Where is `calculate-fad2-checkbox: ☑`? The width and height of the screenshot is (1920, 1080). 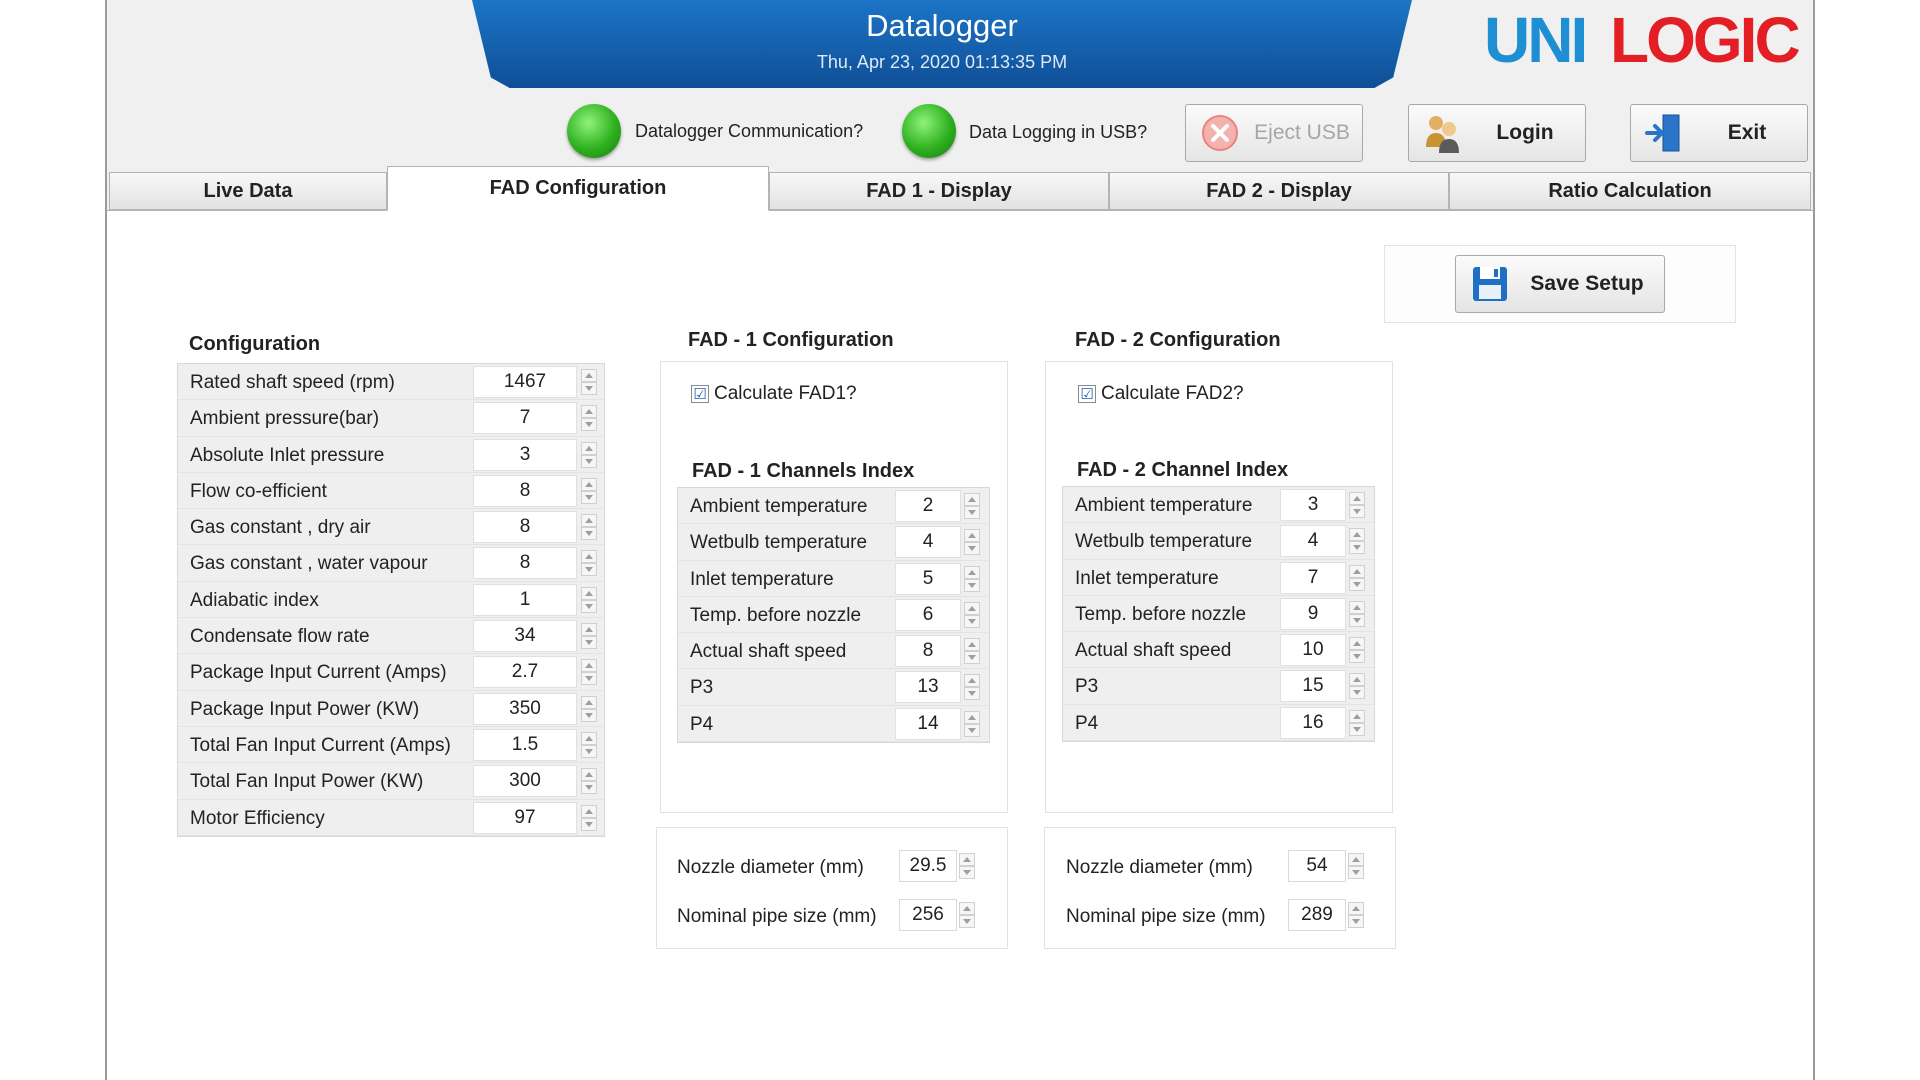 calculate-fad2-checkbox: ☑ is located at coordinates (1087, 394).